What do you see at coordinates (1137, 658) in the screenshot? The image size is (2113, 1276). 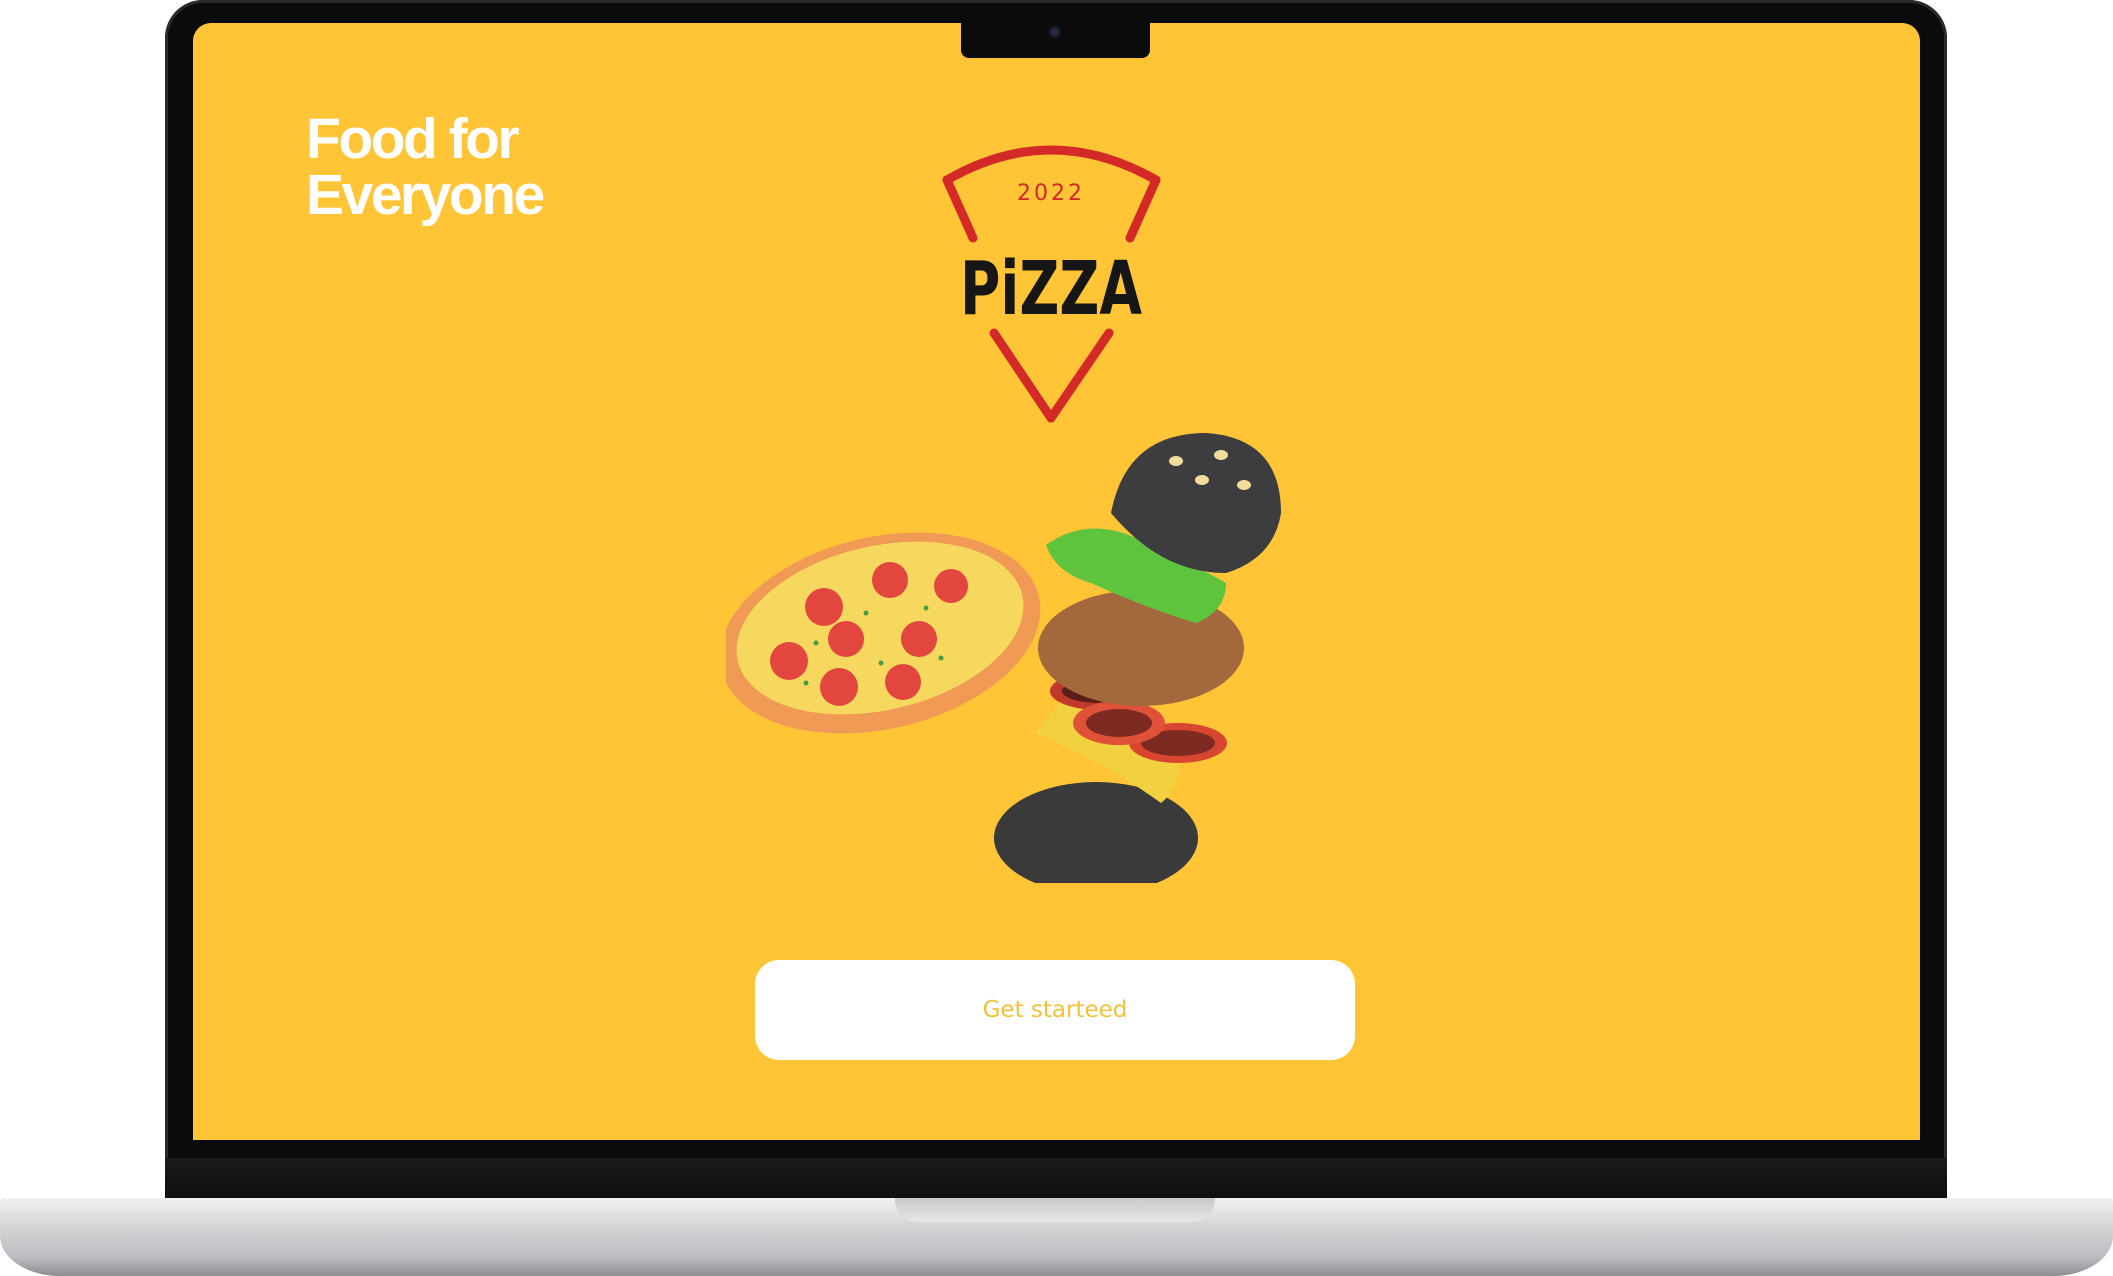 I see `burger-icon` at bounding box center [1137, 658].